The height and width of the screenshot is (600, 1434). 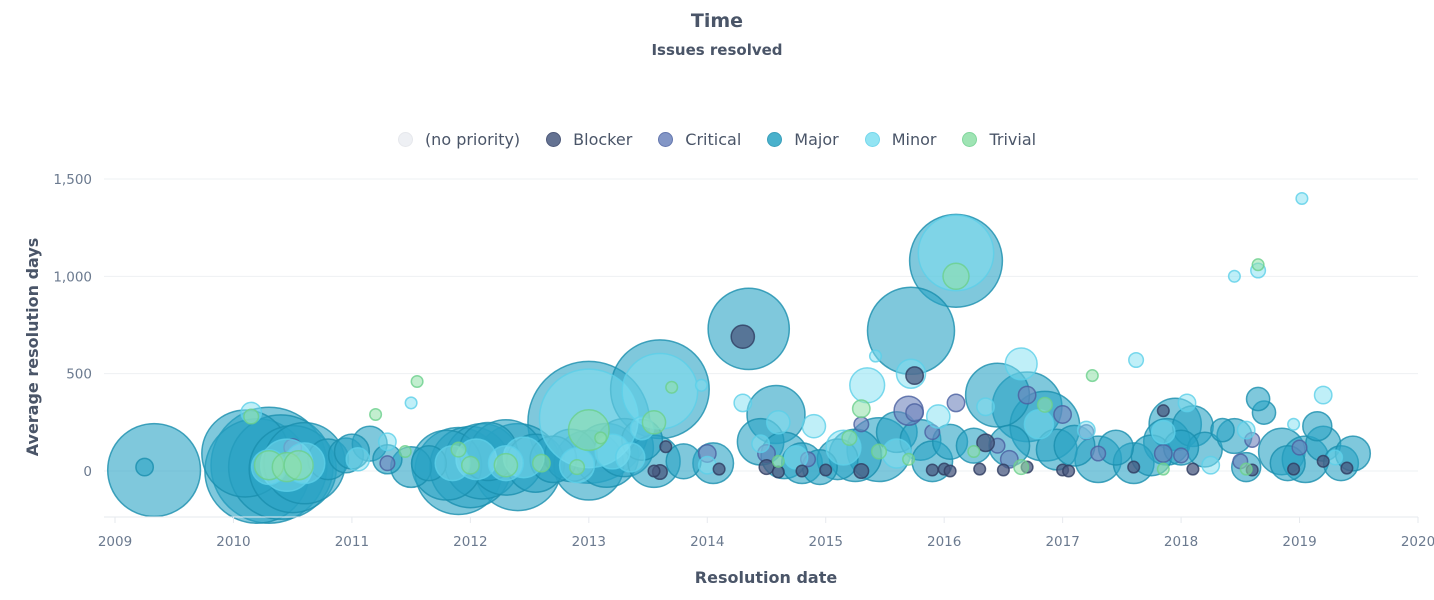 I want to click on x-tick-label: 2013, so click(x=589, y=542).